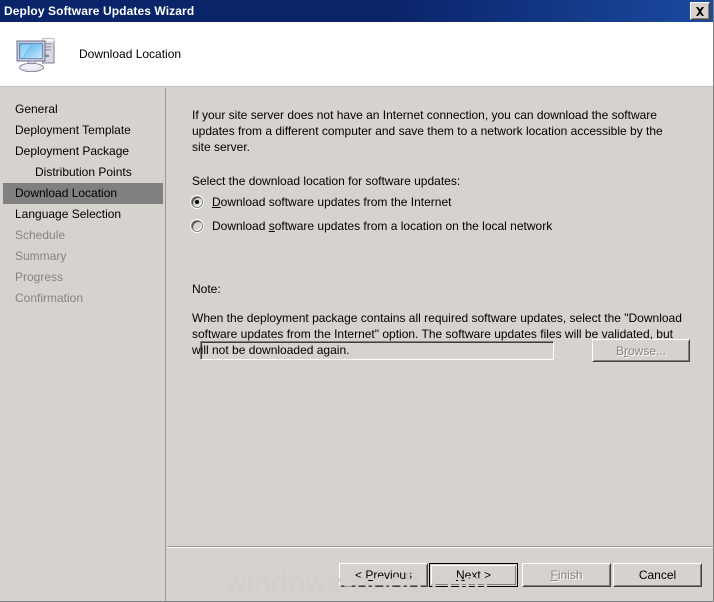 This screenshot has width=714, height=602. I want to click on sidebar-item-schedule: Schedule, so click(40, 235).